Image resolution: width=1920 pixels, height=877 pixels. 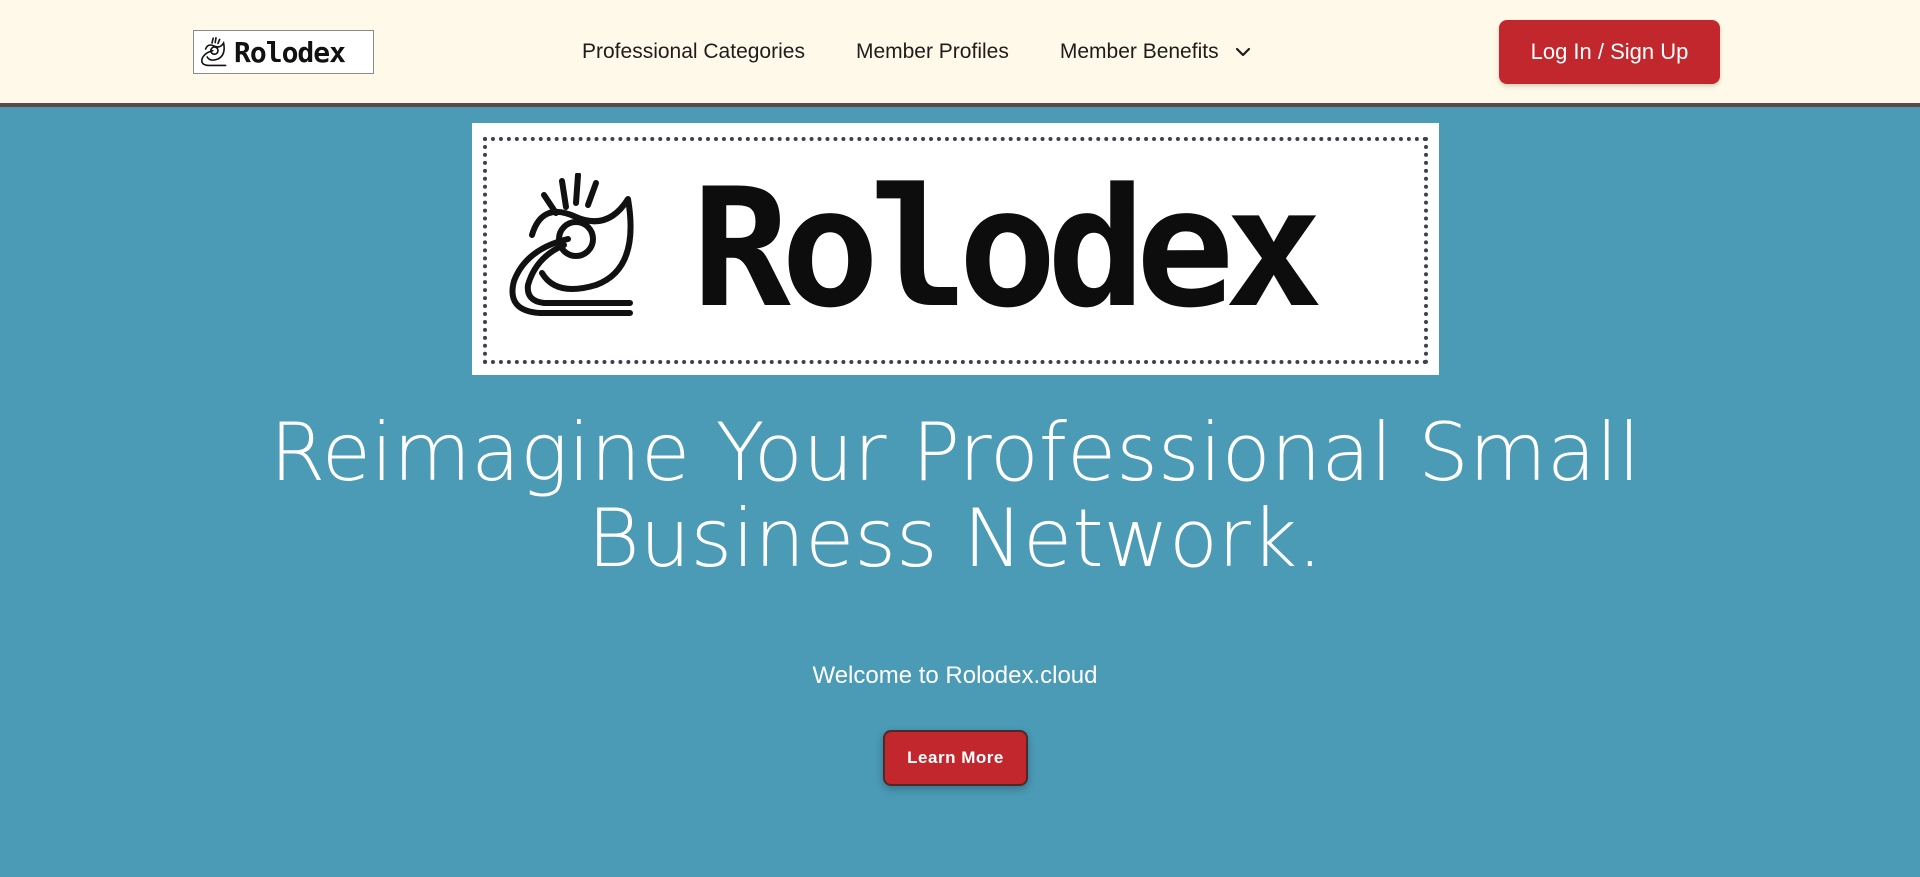 What do you see at coordinates (955, 538) in the screenshot?
I see `hero-heading-line-2: Business Network.` at bounding box center [955, 538].